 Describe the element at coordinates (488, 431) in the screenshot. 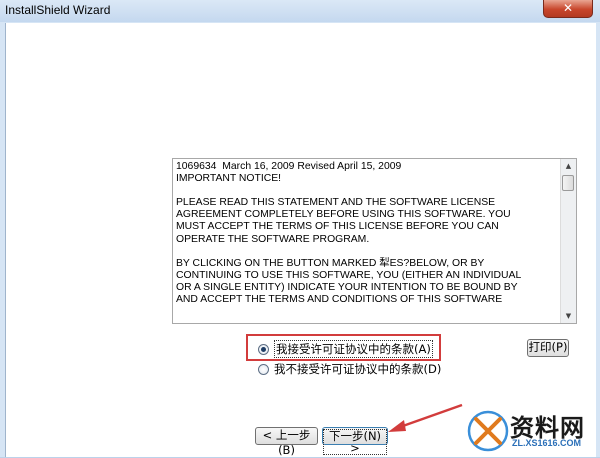

I see `watermark-x-icon` at that location.